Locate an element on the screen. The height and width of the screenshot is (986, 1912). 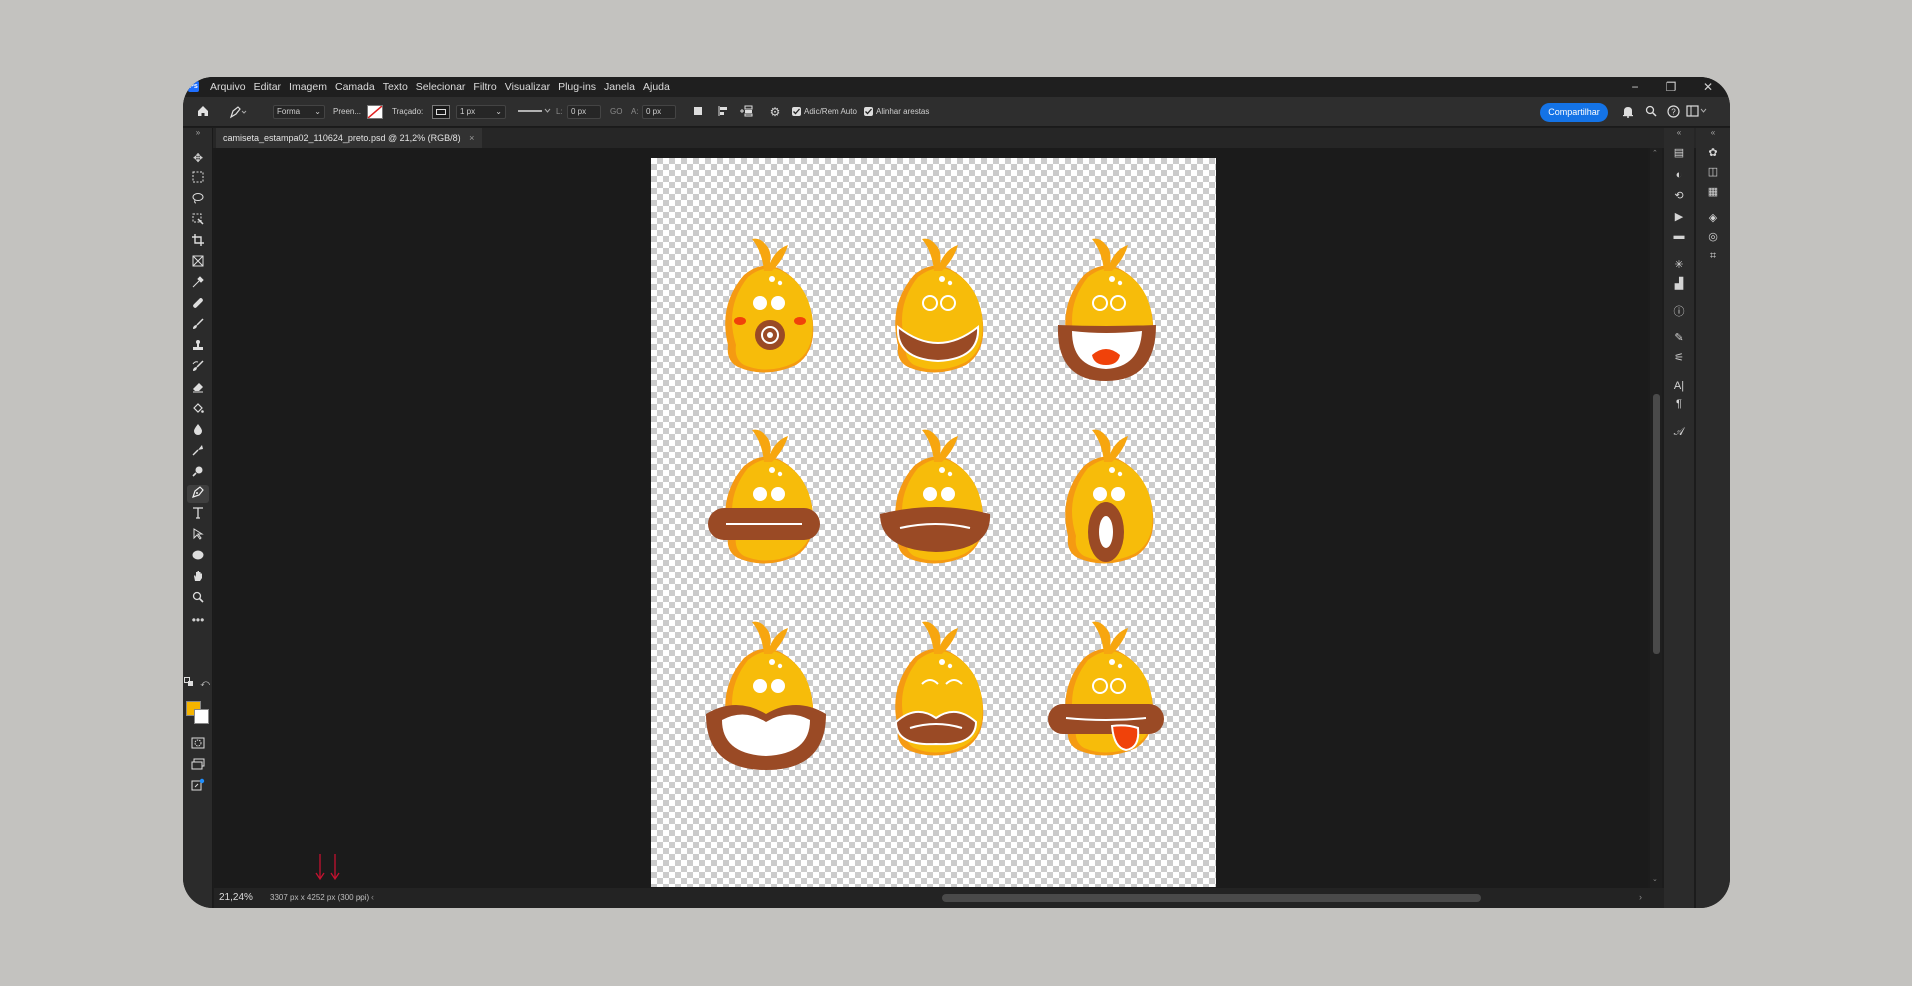
lasso-tool-icon is located at coordinates (198, 200).